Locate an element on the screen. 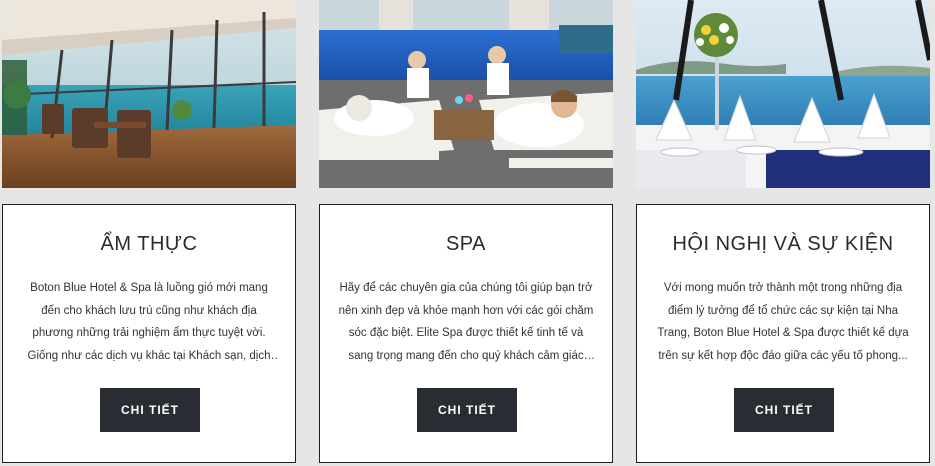 The width and height of the screenshot is (935, 466). spa-photo is located at coordinates (466, 94).